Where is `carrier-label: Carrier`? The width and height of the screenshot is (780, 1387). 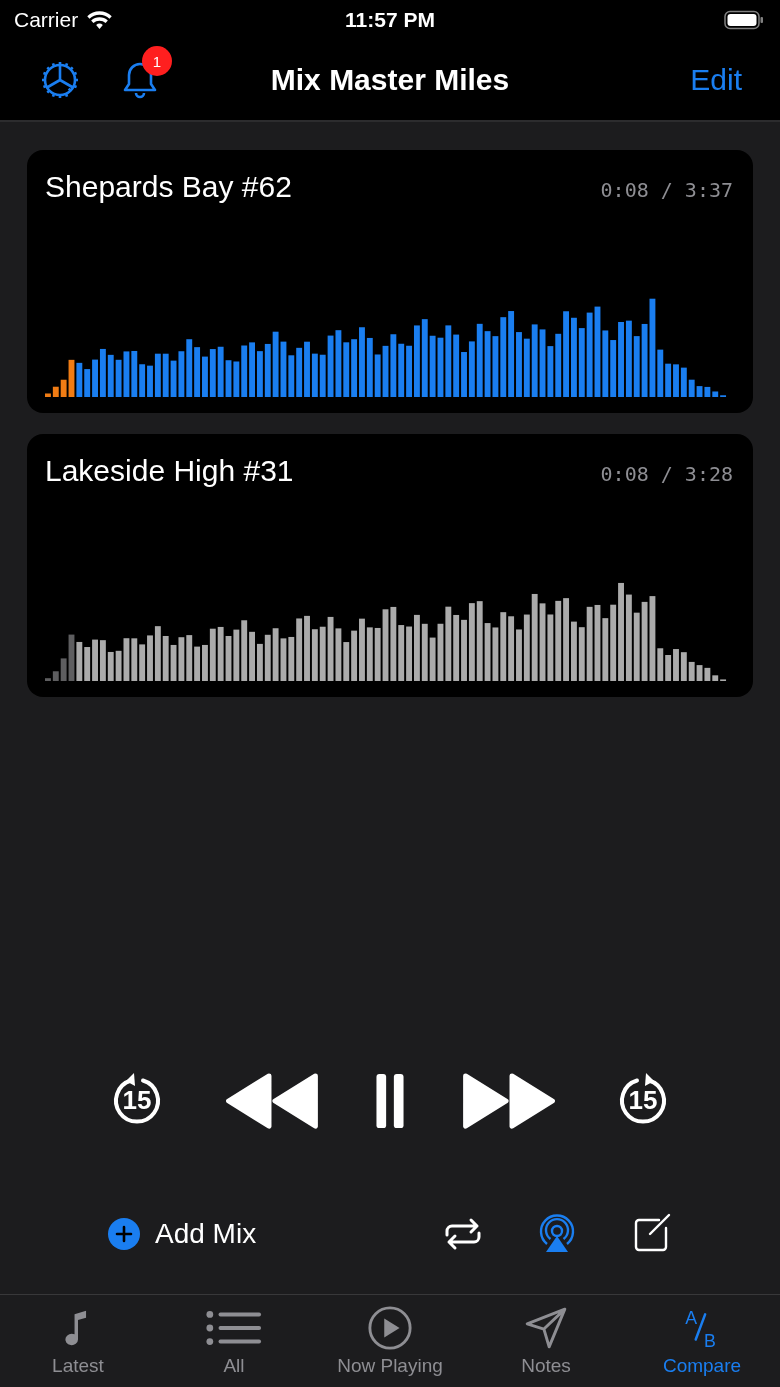 carrier-label: Carrier is located at coordinates (46, 20).